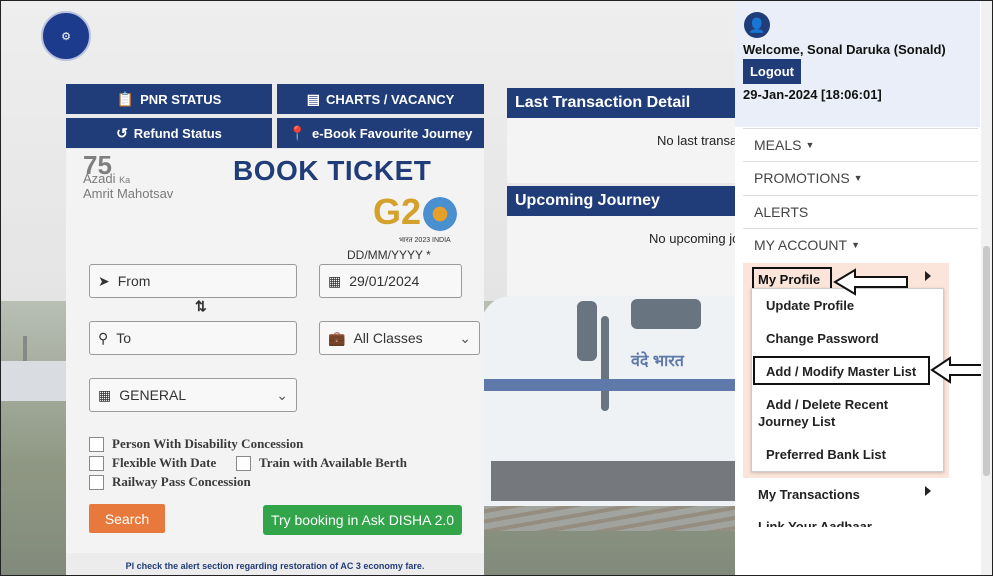 The height and width of the screenshot is (576, 993). Describe the element at coordinates (810, 305) in the screenshot. I see `update-profile-item: Update Profile` at that location.